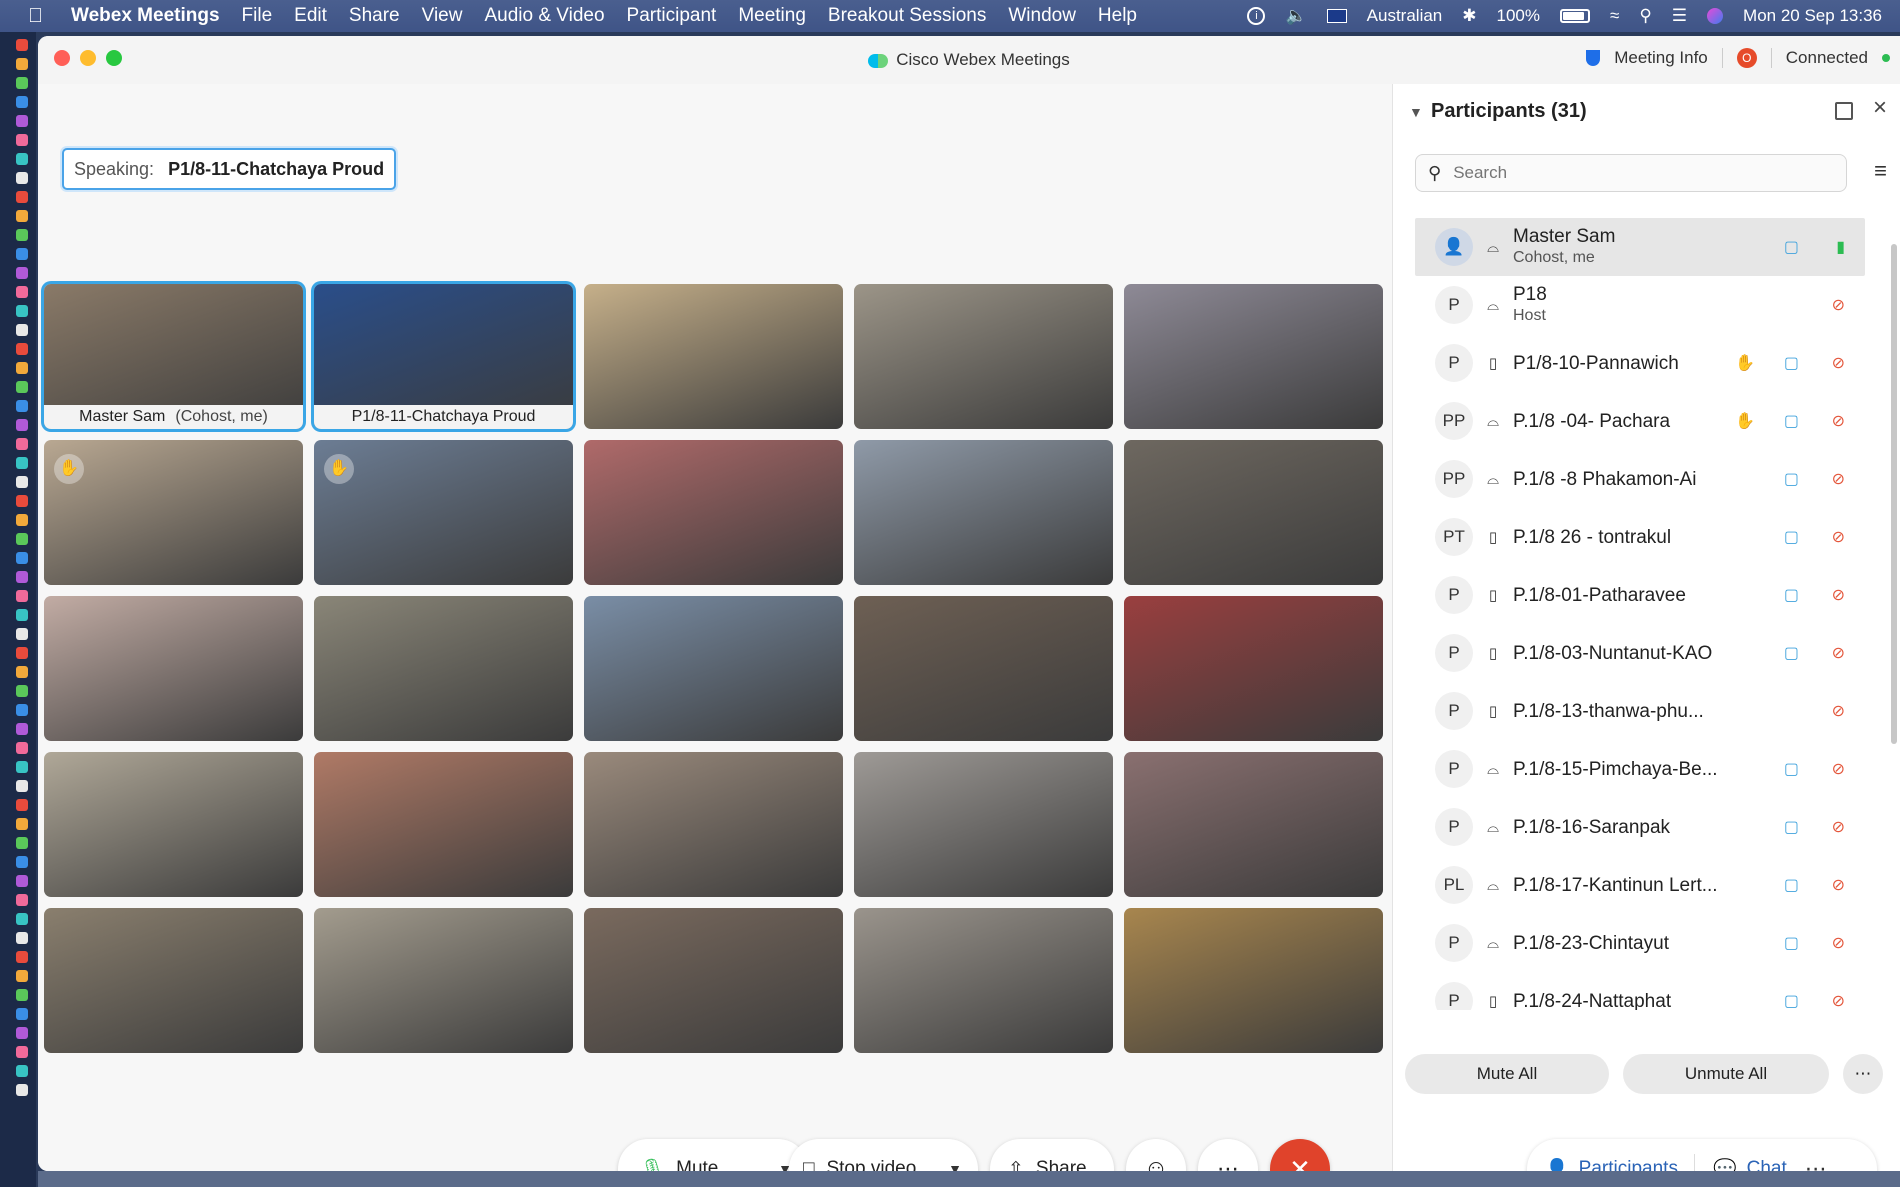 This screenshot has width=1900, height=1187. I want to click on close-icon: ×, so click(1880, 108).